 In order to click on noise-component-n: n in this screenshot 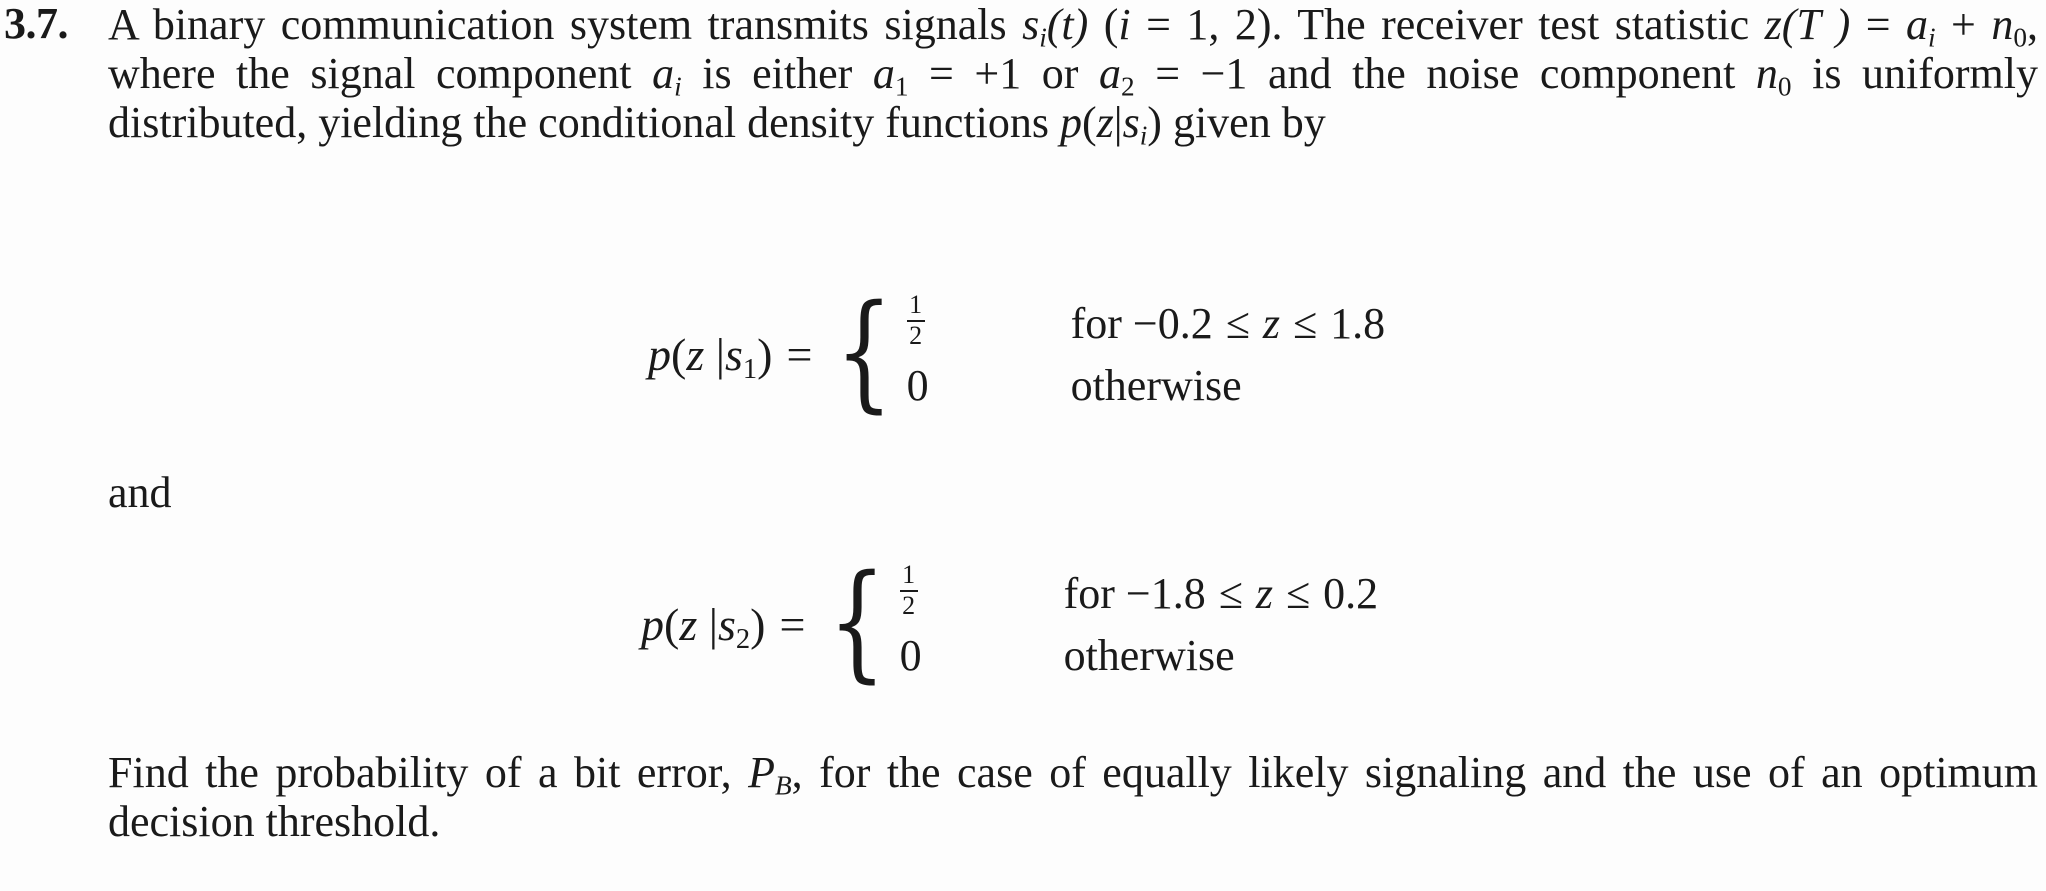, I will do `click(2002, 24)`.